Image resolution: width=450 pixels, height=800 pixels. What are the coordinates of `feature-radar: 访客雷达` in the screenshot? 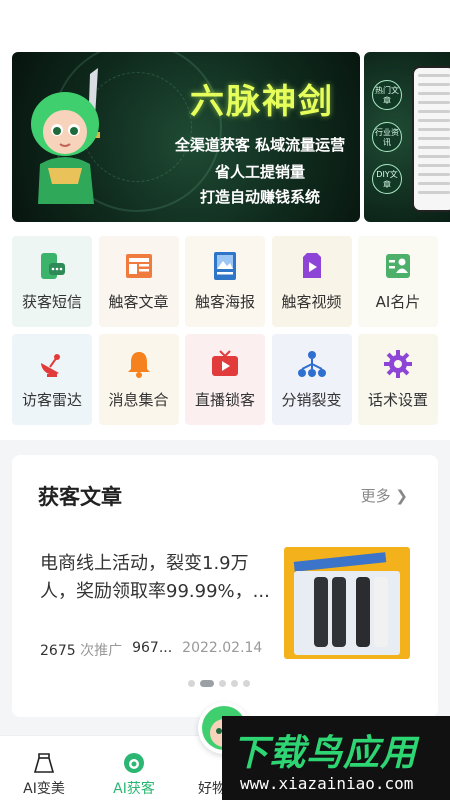 It's located at (52, 379).